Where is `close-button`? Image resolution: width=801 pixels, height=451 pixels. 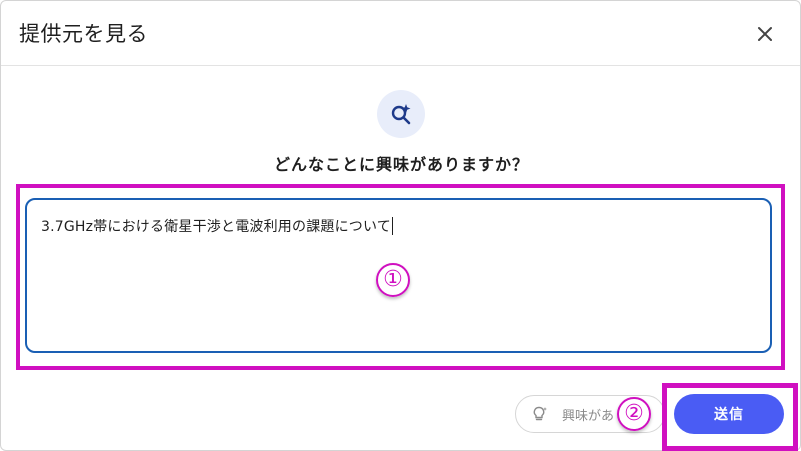 close-button is located at coordinates (765, 34).